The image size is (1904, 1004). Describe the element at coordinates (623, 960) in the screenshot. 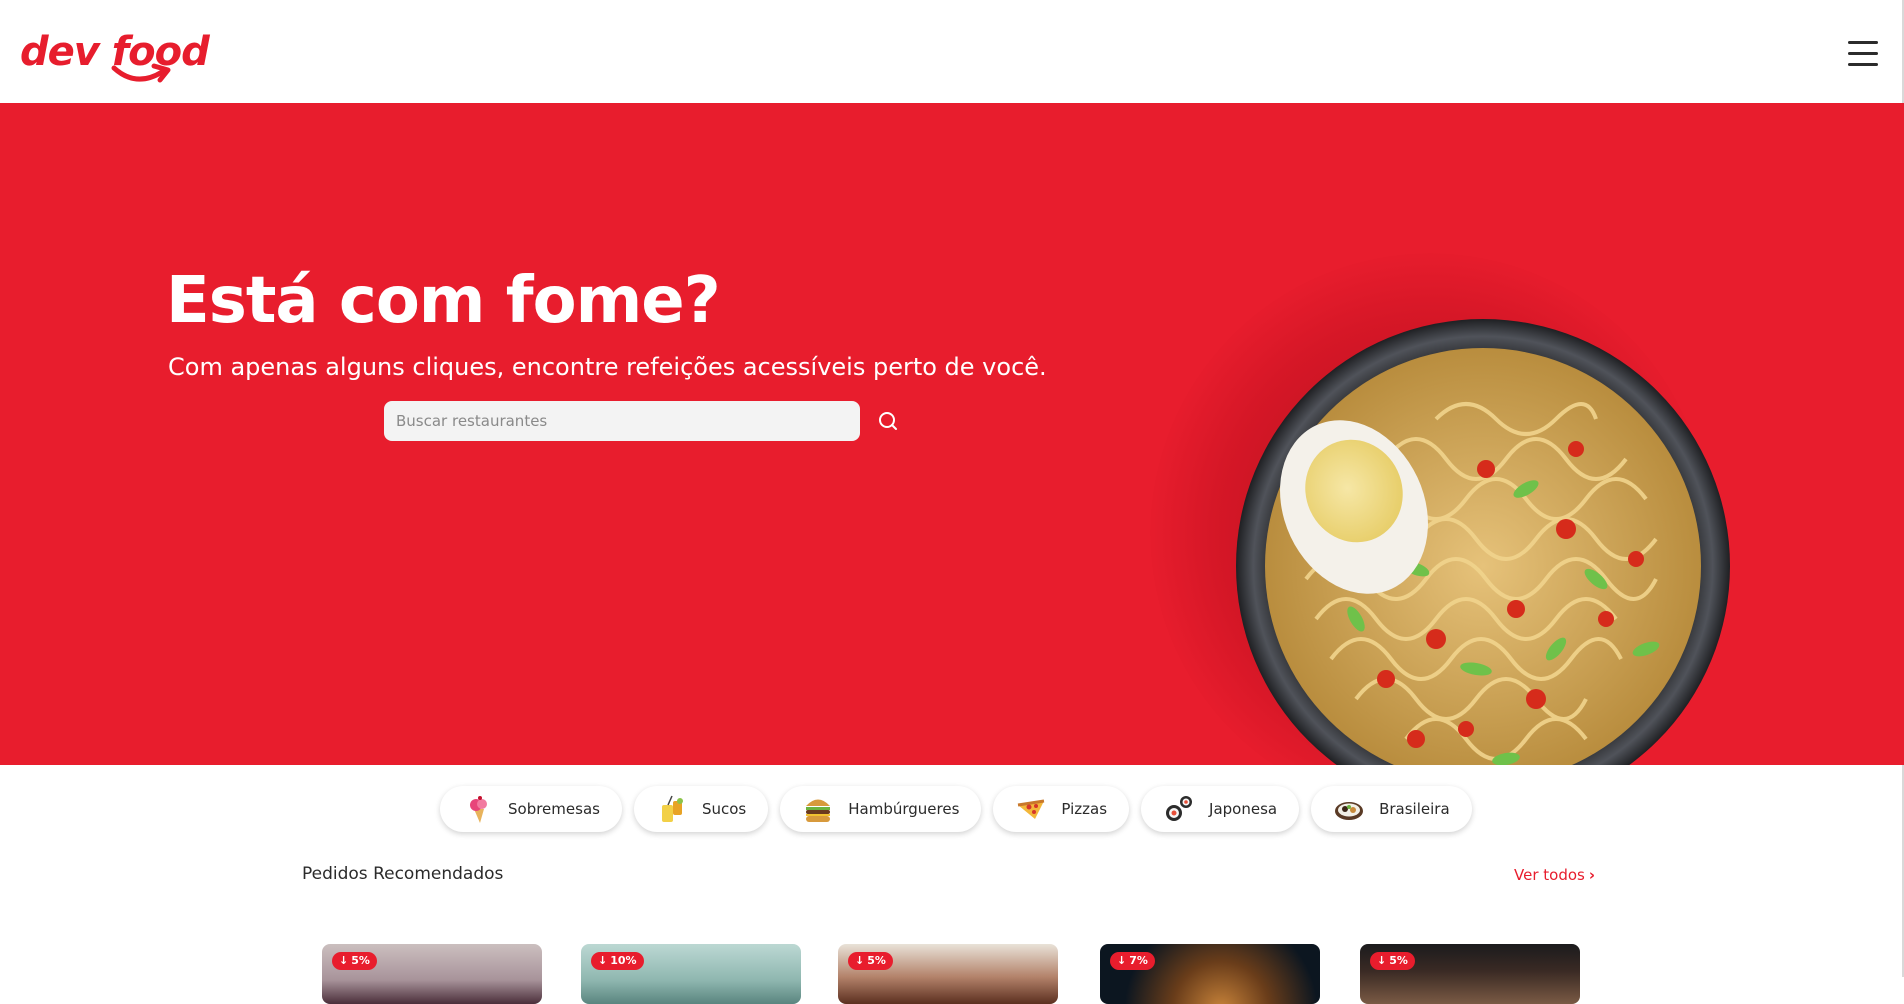

I see `discount-value: 10%` at that location.